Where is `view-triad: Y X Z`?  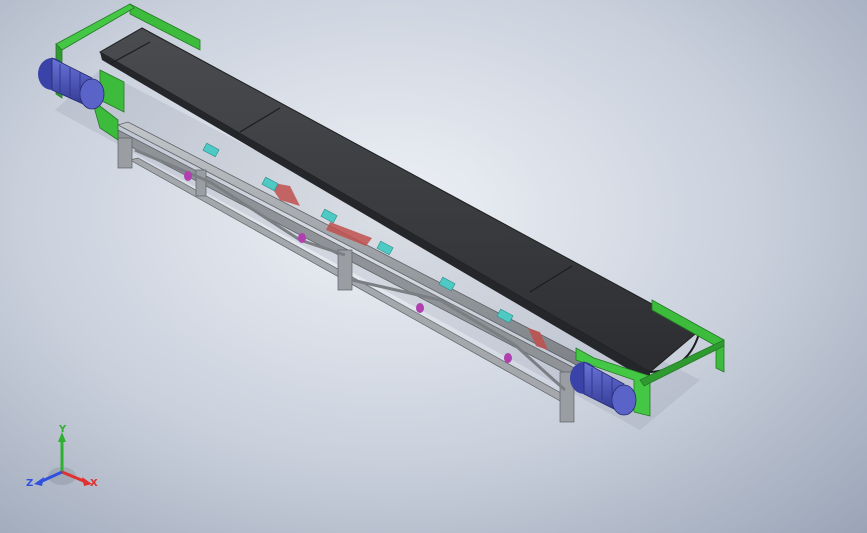
view-triad: Y X Z is located at coordinates (62, 456).